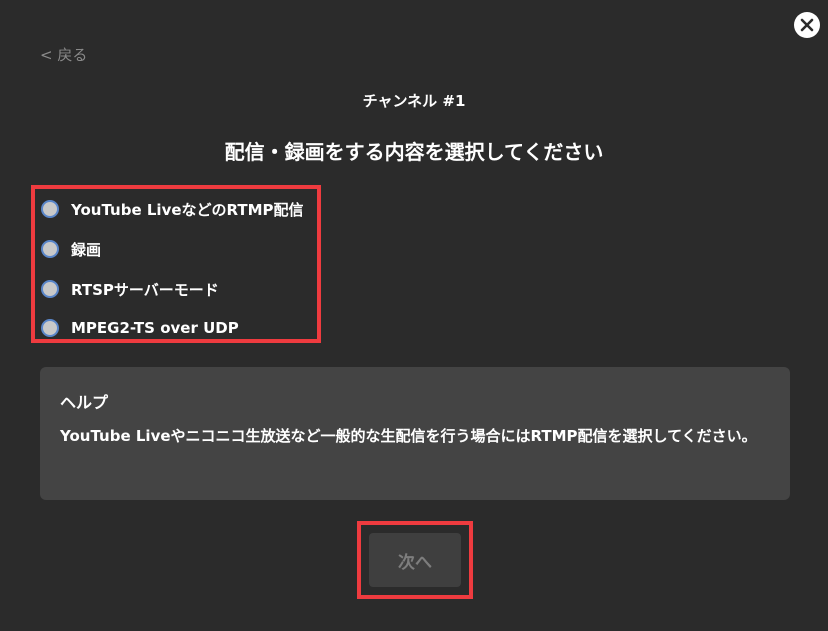 The width and height of the screenshot is (828, 631). Describe the element at coordinates (86, 249) in the screenshot. I see `option-label: 録画` at that location.